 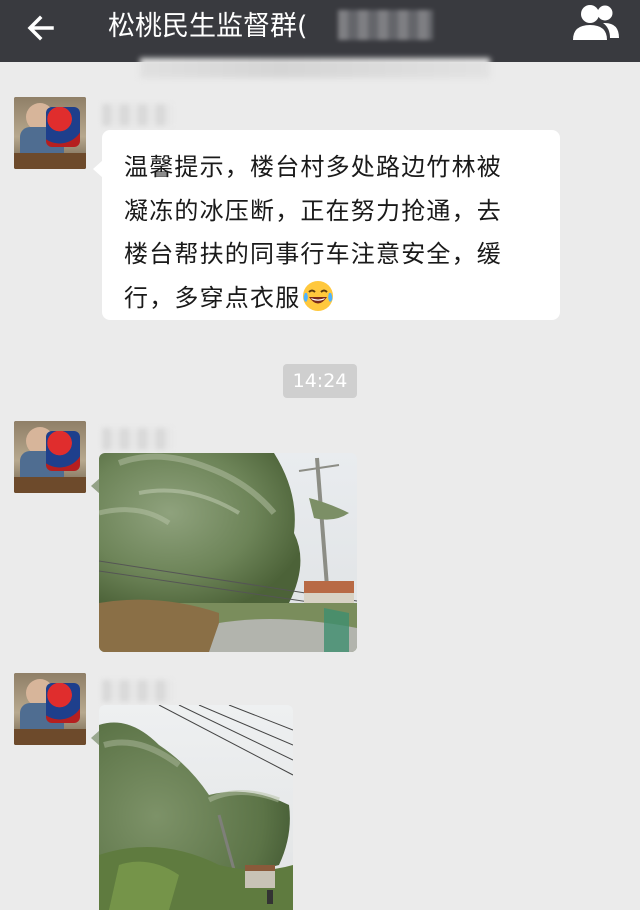 I want to click on laughing-tears-emoji-icon, so click(x=318, y=295).